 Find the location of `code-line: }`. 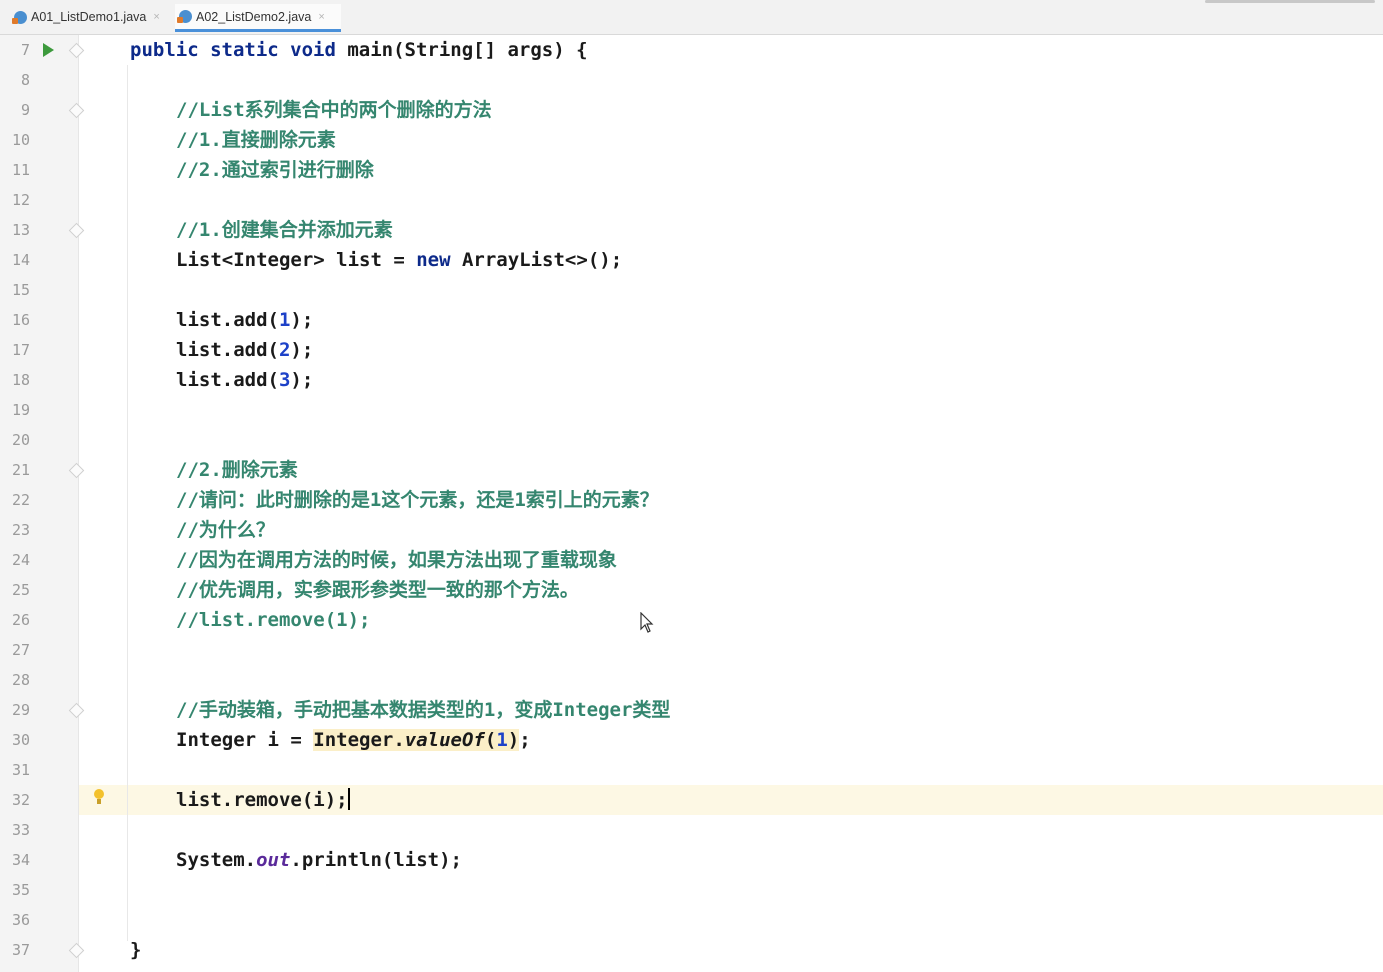

code-line: } is located at coordinates (136, 950).